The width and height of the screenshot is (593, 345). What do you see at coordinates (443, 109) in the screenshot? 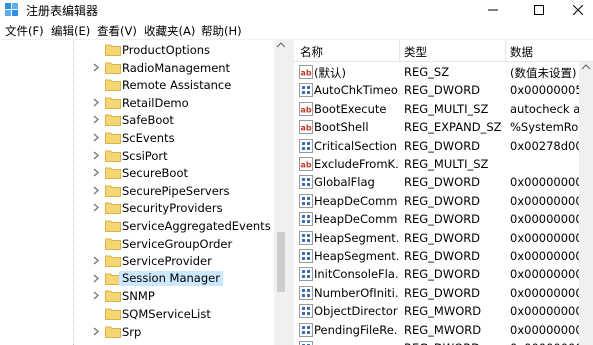
I see `list-row: abBootExecute REG_MULTI_SZ autocheck auto` at bounding box center [443, 109].